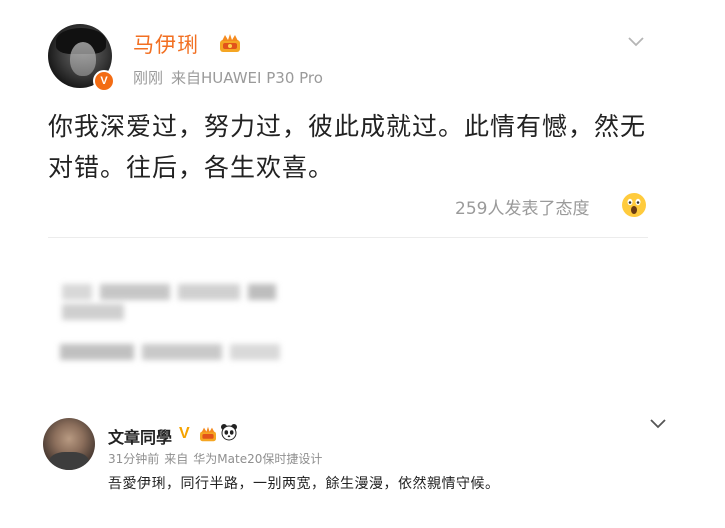 Image resolution: width=725 pixels, height=528 pixels. What do you see at coordinates (229, 432) in the screenshot?
I see `panda-icon` at bounding box center [229, 432].